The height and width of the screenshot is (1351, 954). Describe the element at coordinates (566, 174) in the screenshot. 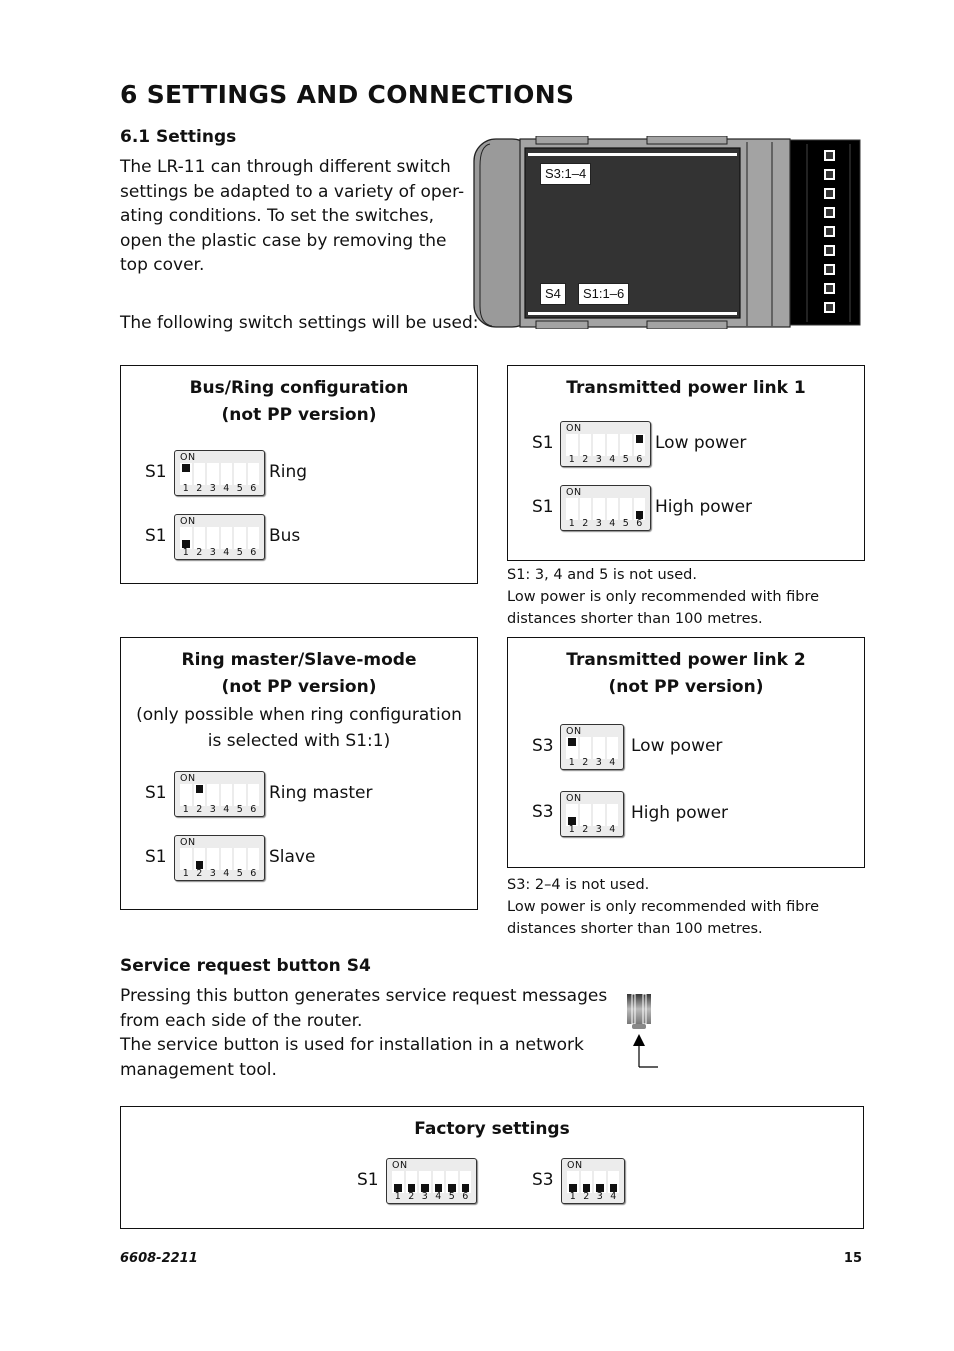

I see `s3-tag: S3:1–4` at that location.